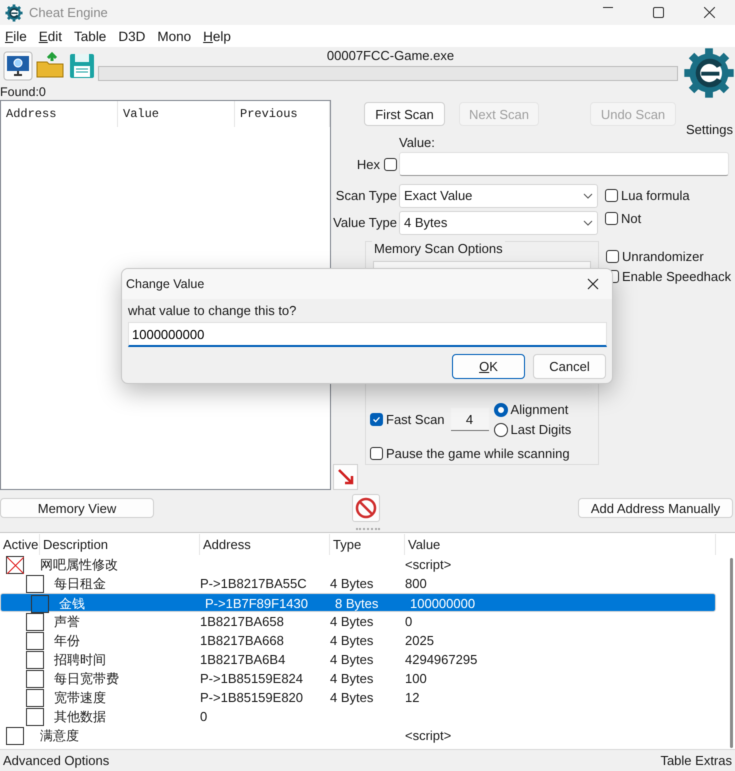  Describe the element at coordinates (23, 92) in the screenshot. I see `found-count: Found:0` at that location.